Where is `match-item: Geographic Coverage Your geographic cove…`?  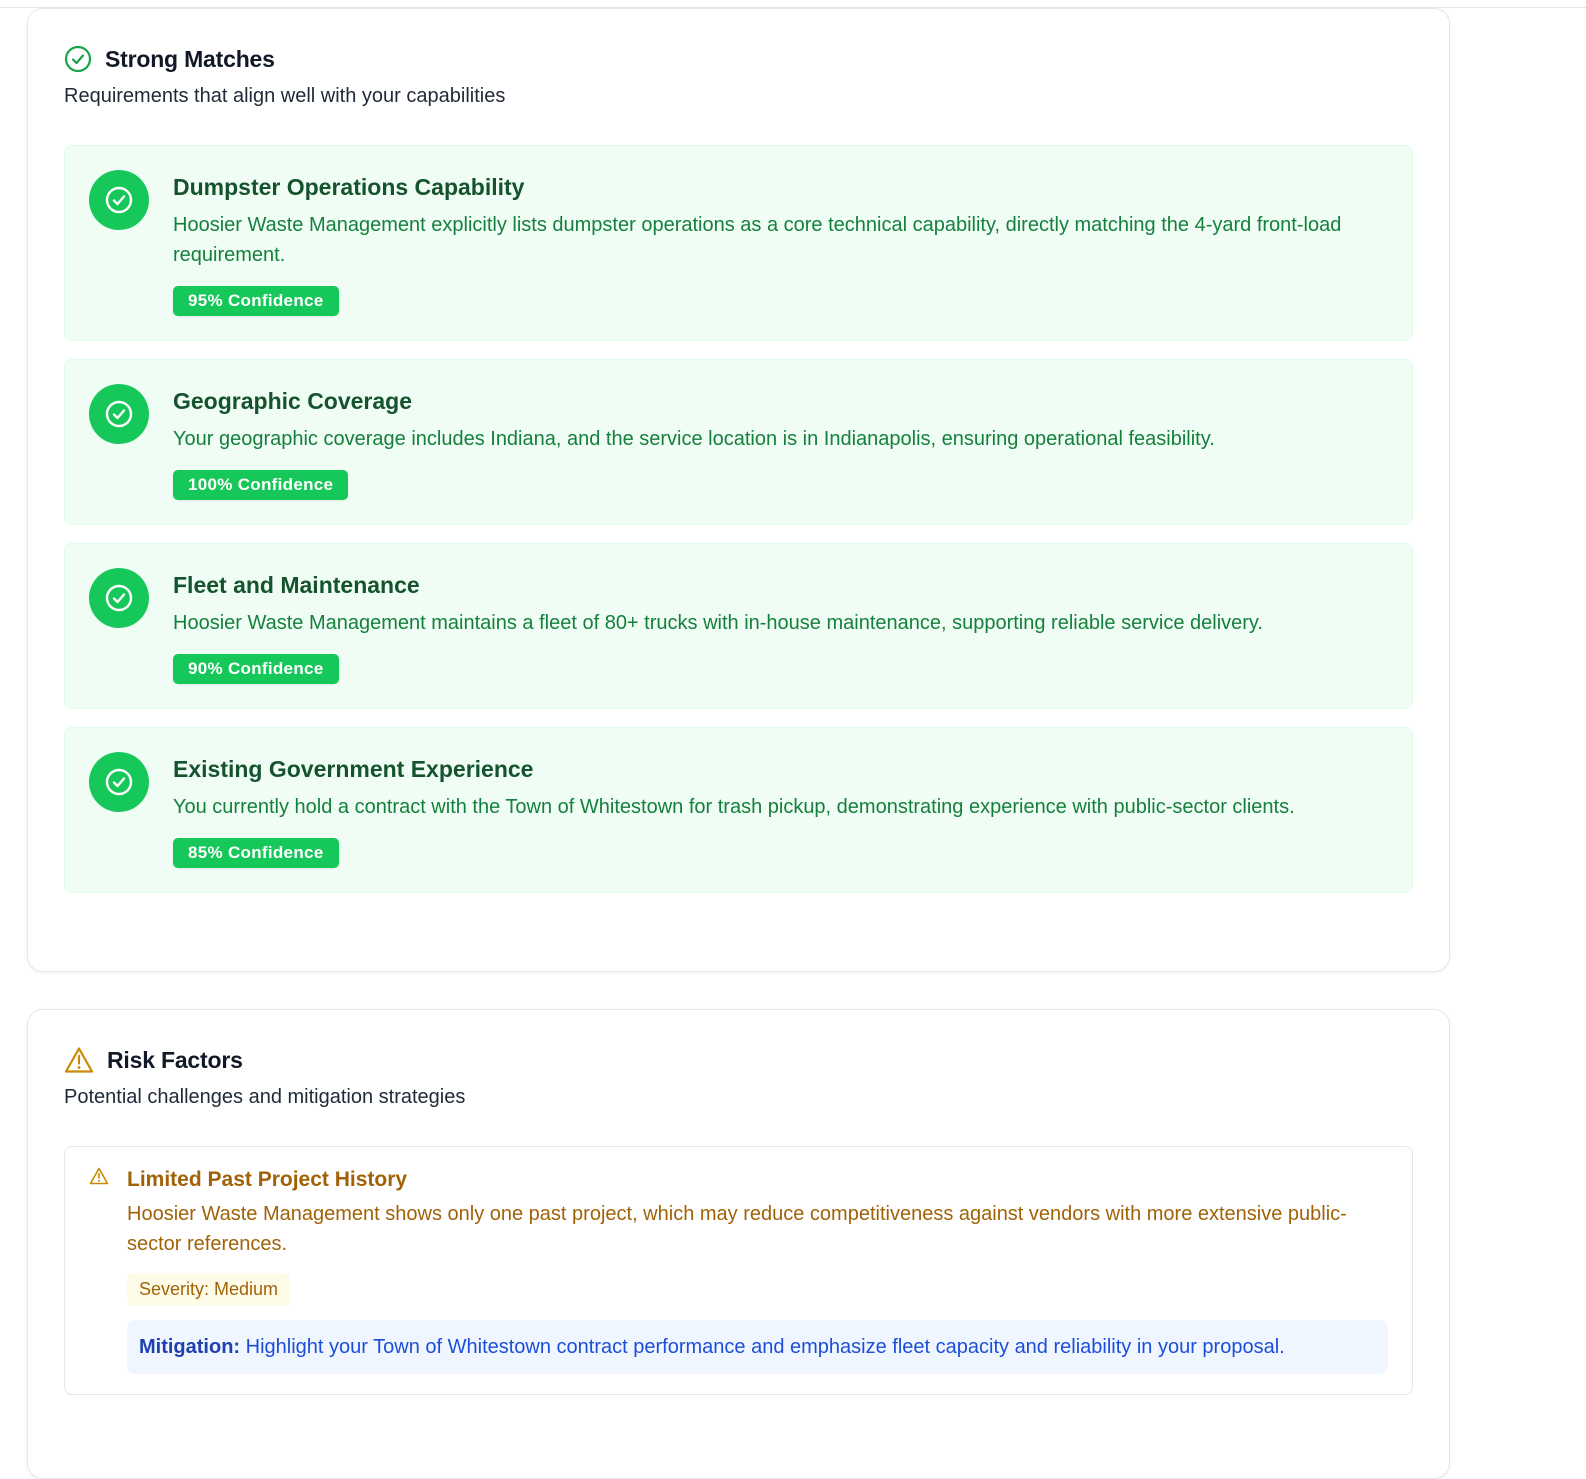
match-item: Geographic Coverage Your geographic cove… is located at coordinates (738, 442).